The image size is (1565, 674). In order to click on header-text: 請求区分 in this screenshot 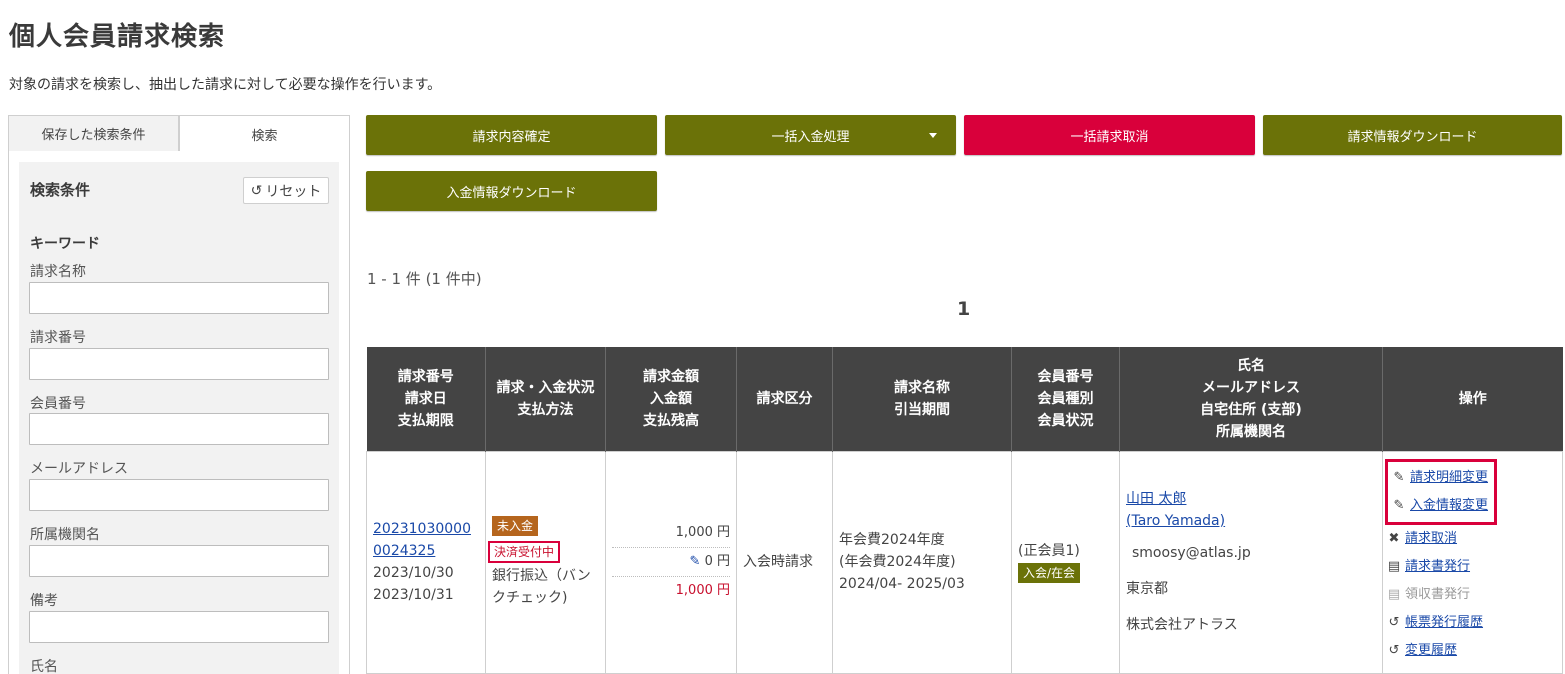, I will do `click(784, 398)`.